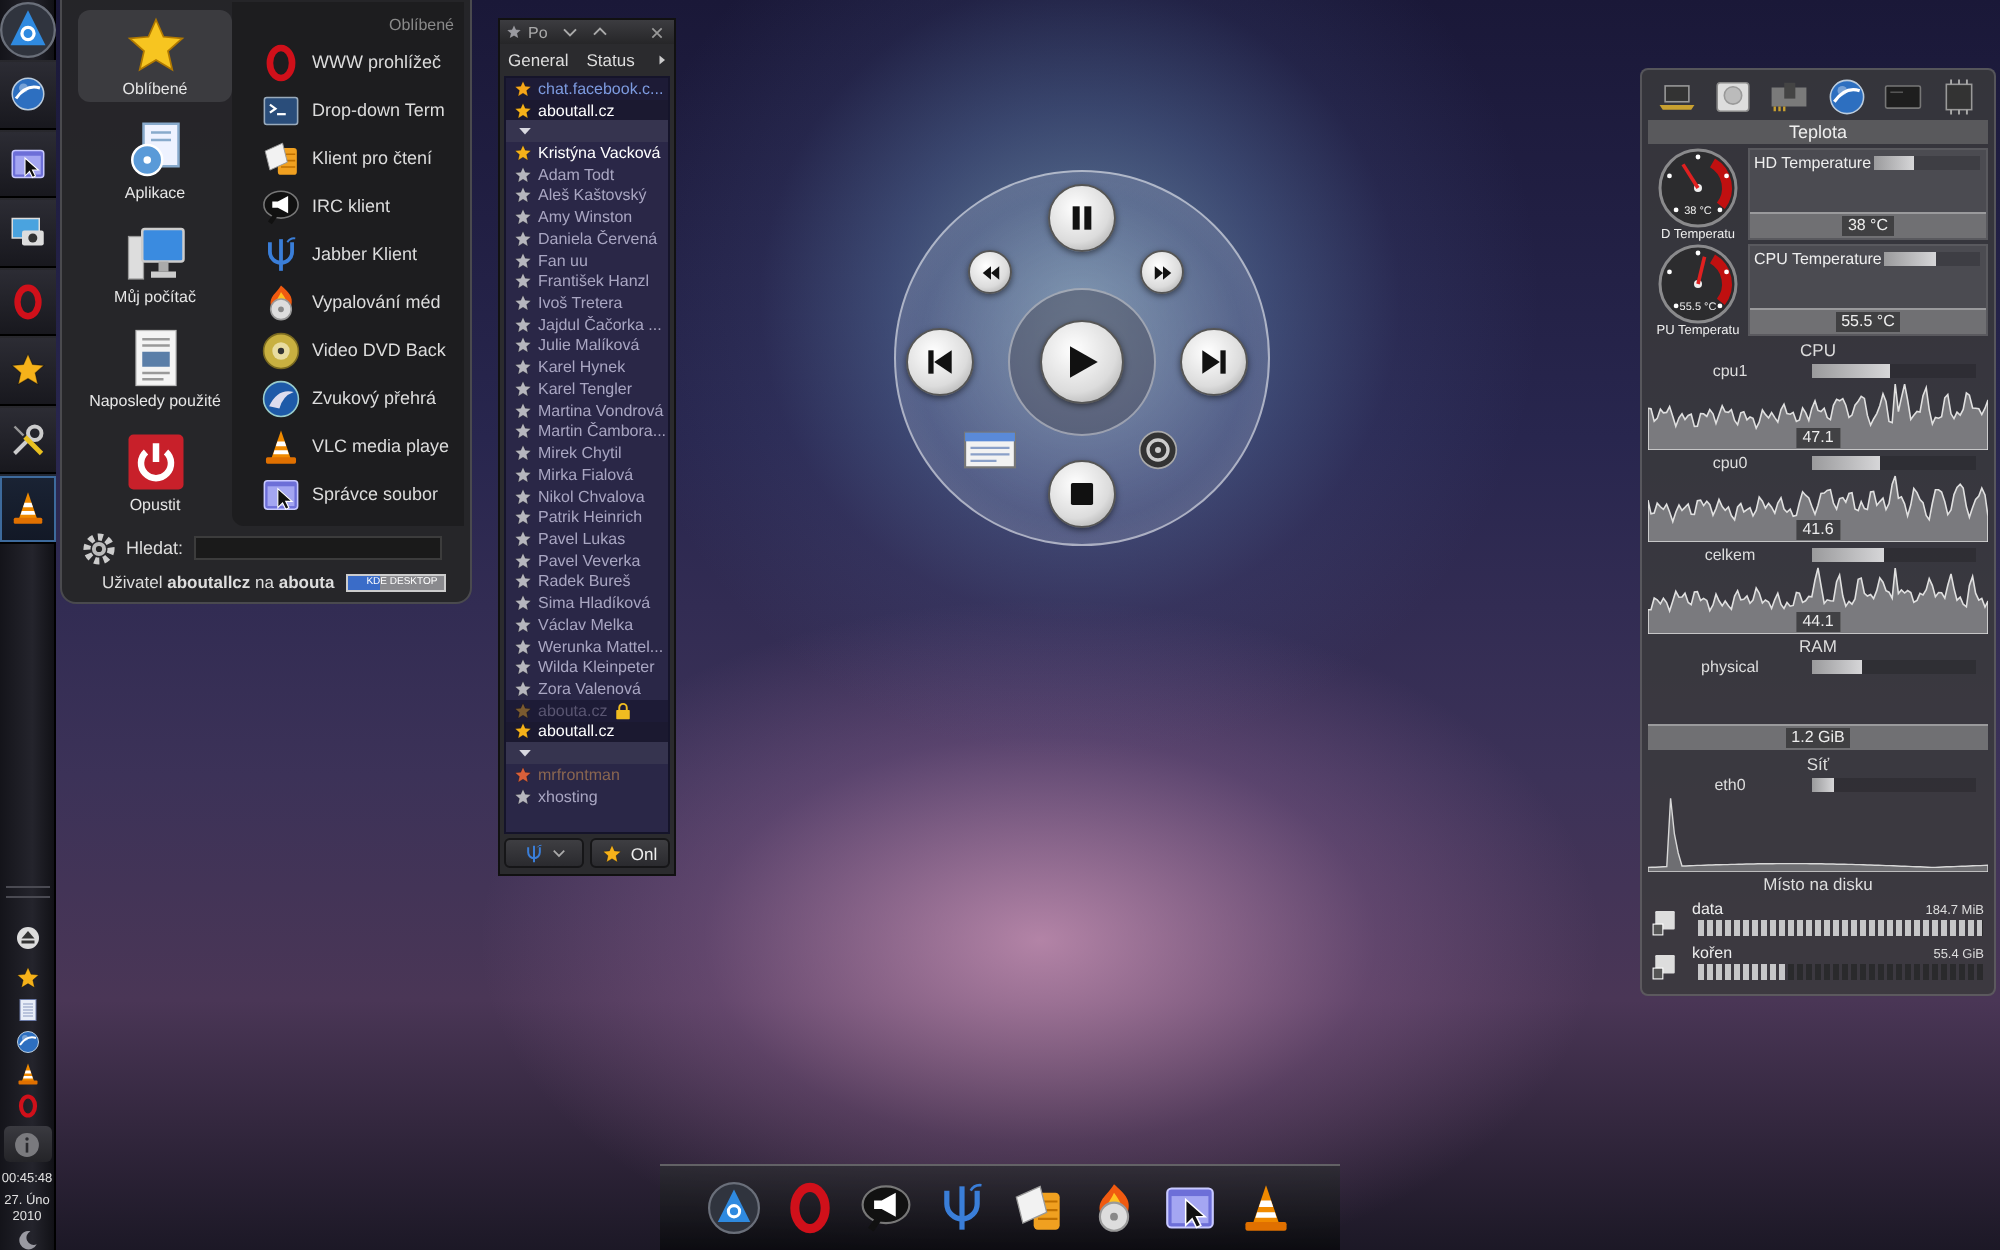 This screenshot has width=2000, height=1250. I want to click on speaker-icon, so click(1158, 450).